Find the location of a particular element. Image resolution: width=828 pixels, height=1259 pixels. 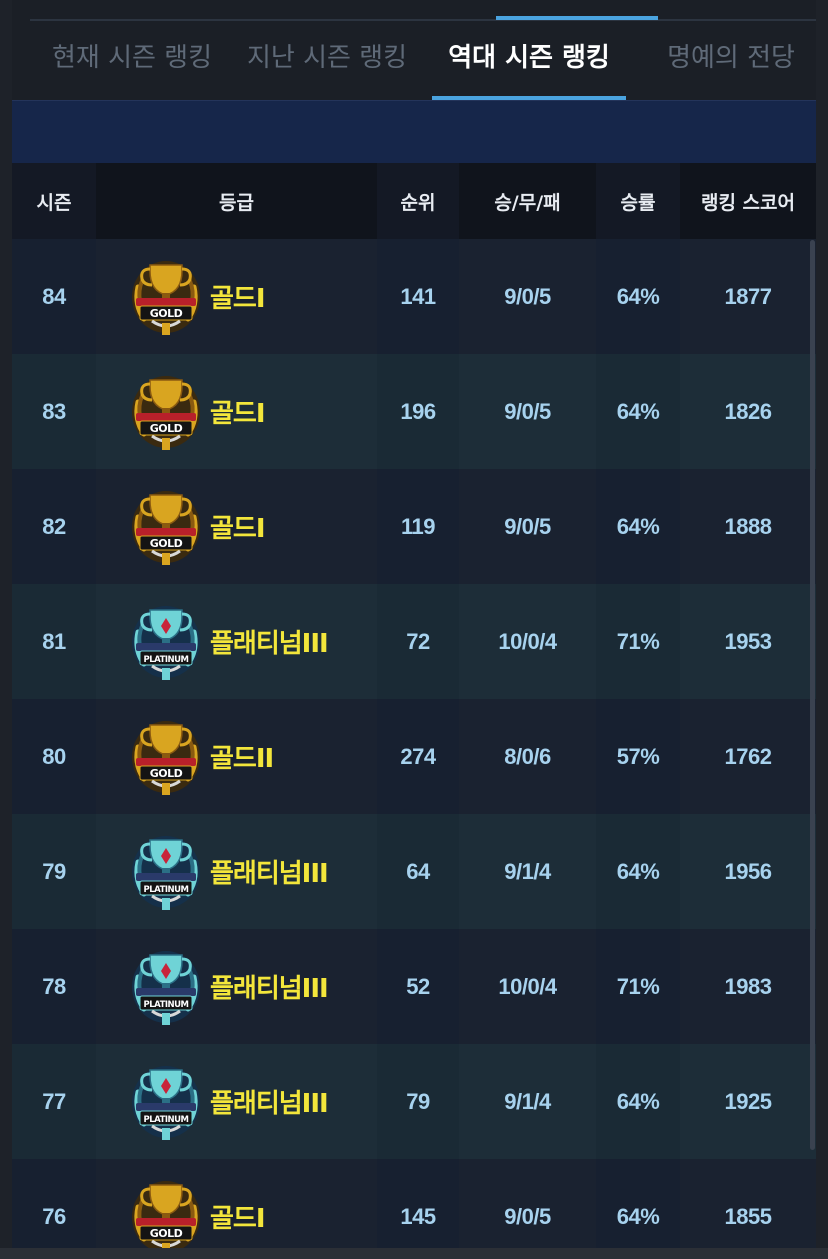

table-header: 시즌 등급 순위 승/무/패 승률 랭킹 스코어 is located at coordinates (414, 201).